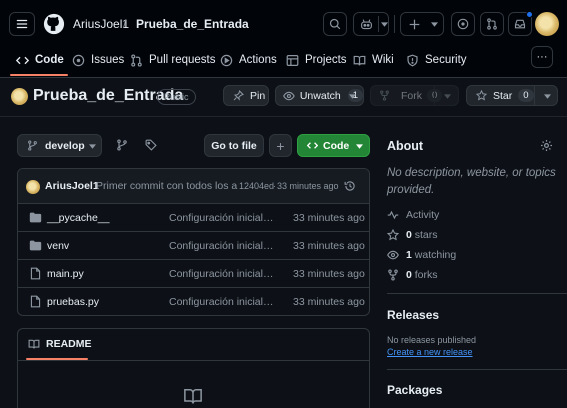 The height and width of the screenshot is (408, 567). What do you see at coordinates (409, 275) in the screenshot?
I see `forks-count: 0` at bounding box center [409, 275].